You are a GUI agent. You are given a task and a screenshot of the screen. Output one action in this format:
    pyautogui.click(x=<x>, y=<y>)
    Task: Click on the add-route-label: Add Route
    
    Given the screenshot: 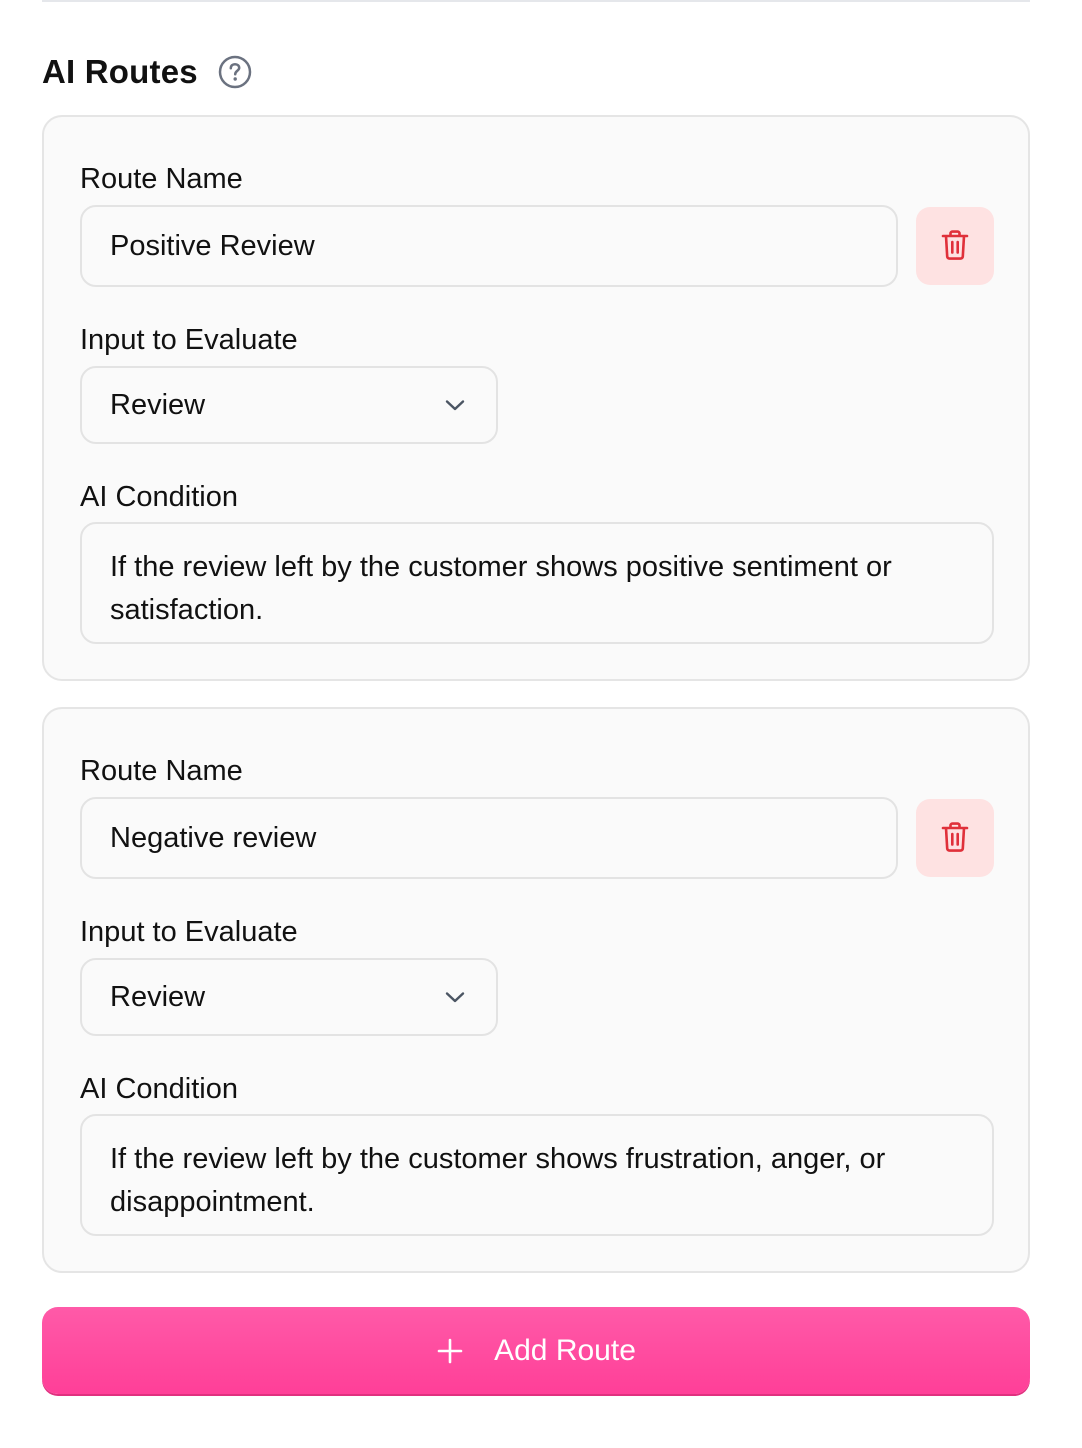 What is the action you would take?
    pyautogui.click(x=565, y=1350)
    